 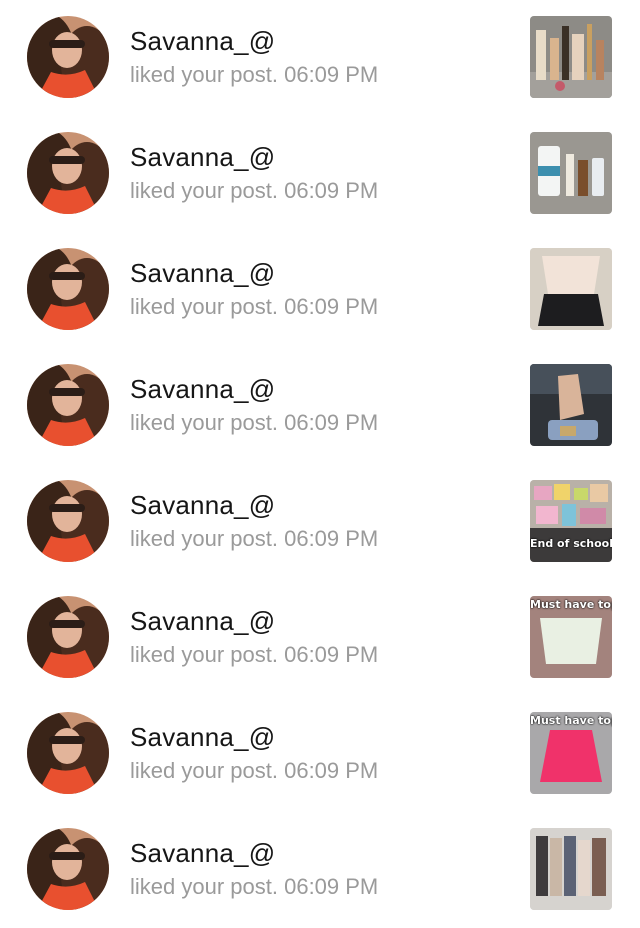 What do you see at coordinates (571, 405) in the screenshot?
I see `car-selfie-thumbnail` at bounding box center [571, 405].